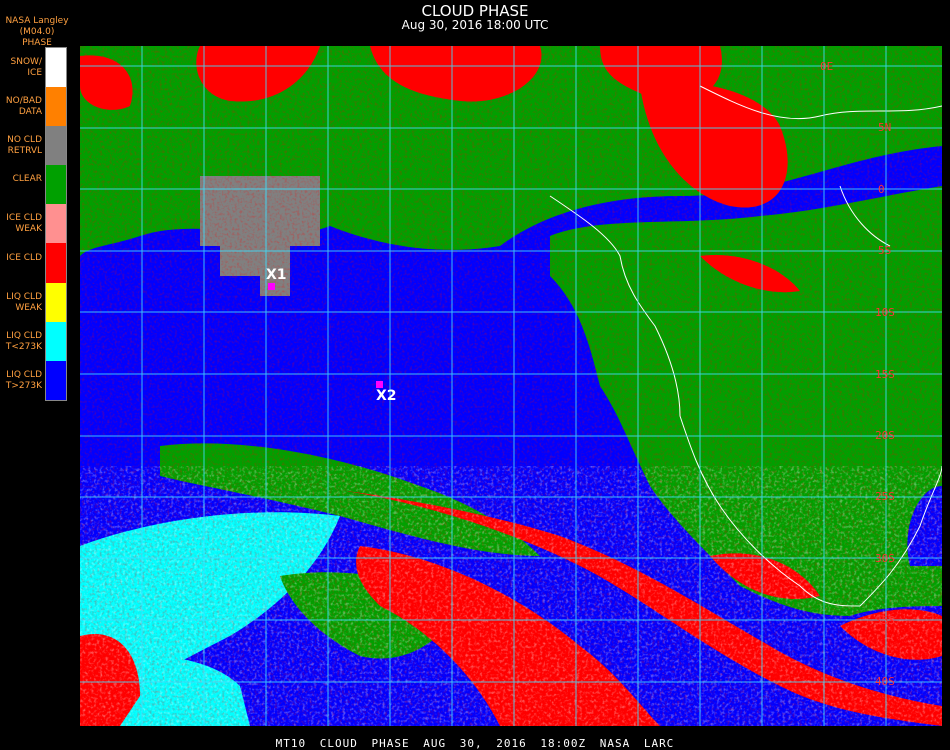 Image resolution: width=950 pixels, height=750 pixels. Describe the element at coordinates (885, 558) in the screenshot. I see `lat-label: 30S` at that location.